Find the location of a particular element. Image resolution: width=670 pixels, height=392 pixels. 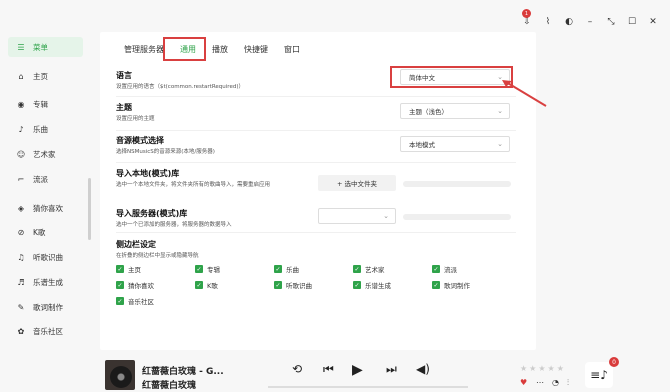

checkbox-artist: ✓ 艺术家 is located at coordinates (369, 269).